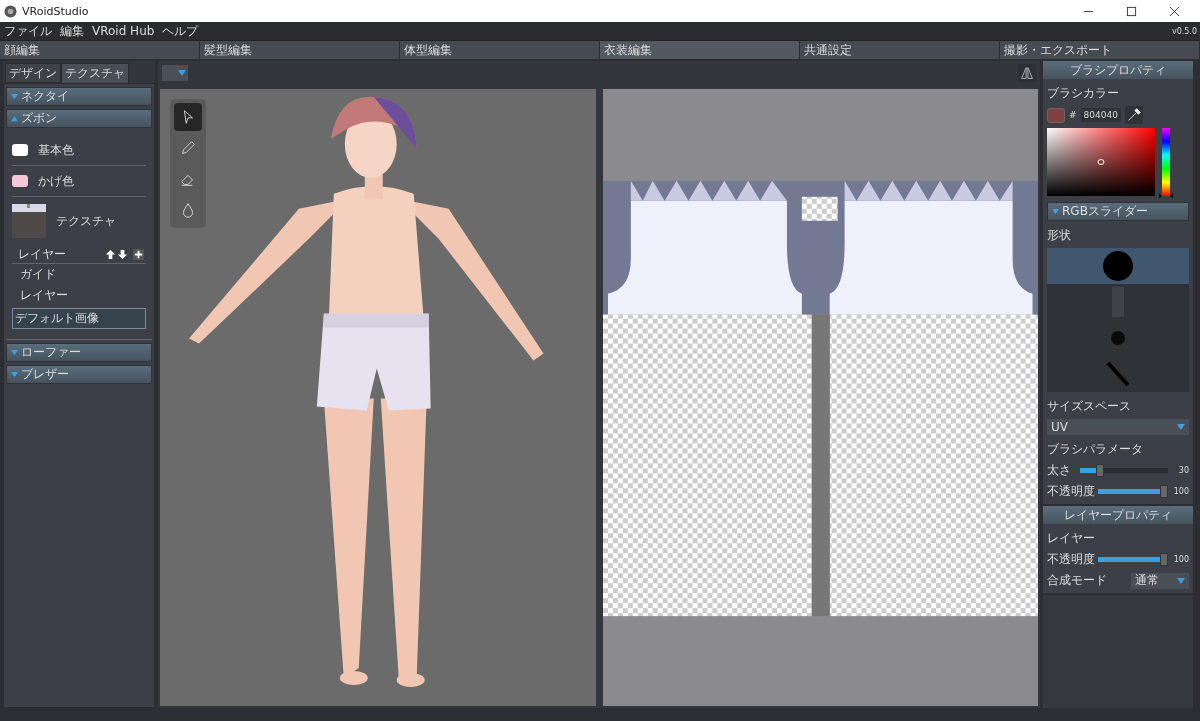 The height and width of the screenshot is (721, 1200). Describe the element at coordinates (1059, 470) in the screenshot. I see `param-label: 太さ` at that location.